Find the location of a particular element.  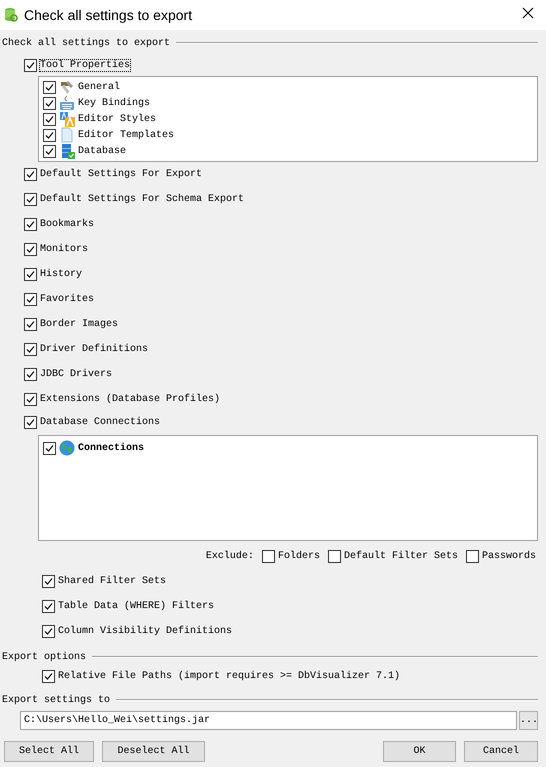

button: OK is located at coordinates (419, 751).